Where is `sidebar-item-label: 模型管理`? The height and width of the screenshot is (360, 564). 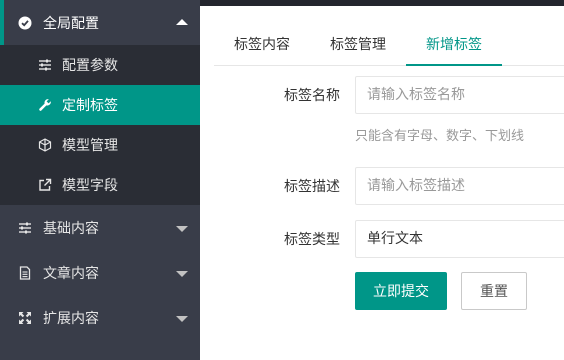 sidebar-item-label: 模型管理 is located at coordinates (90, 146).